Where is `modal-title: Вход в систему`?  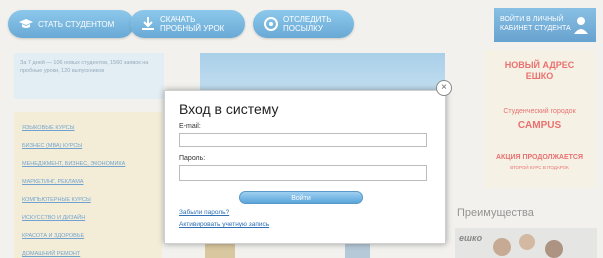
modal-title: Вход в систему is located at coordinates (229, 109).